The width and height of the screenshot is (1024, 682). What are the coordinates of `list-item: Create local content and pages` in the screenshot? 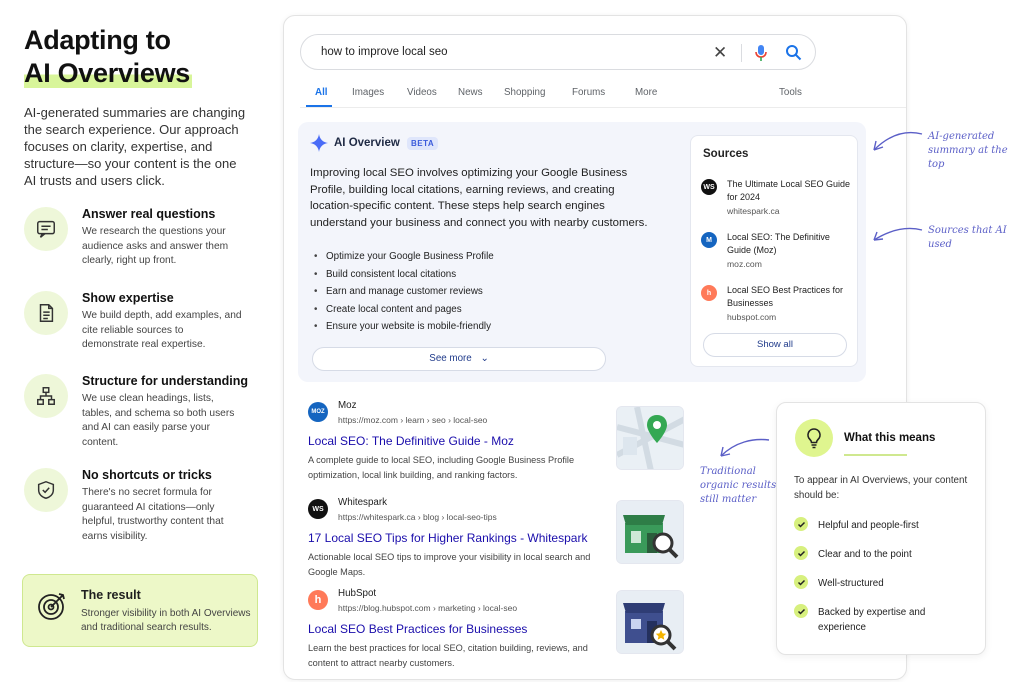 It's located at (470, 313).